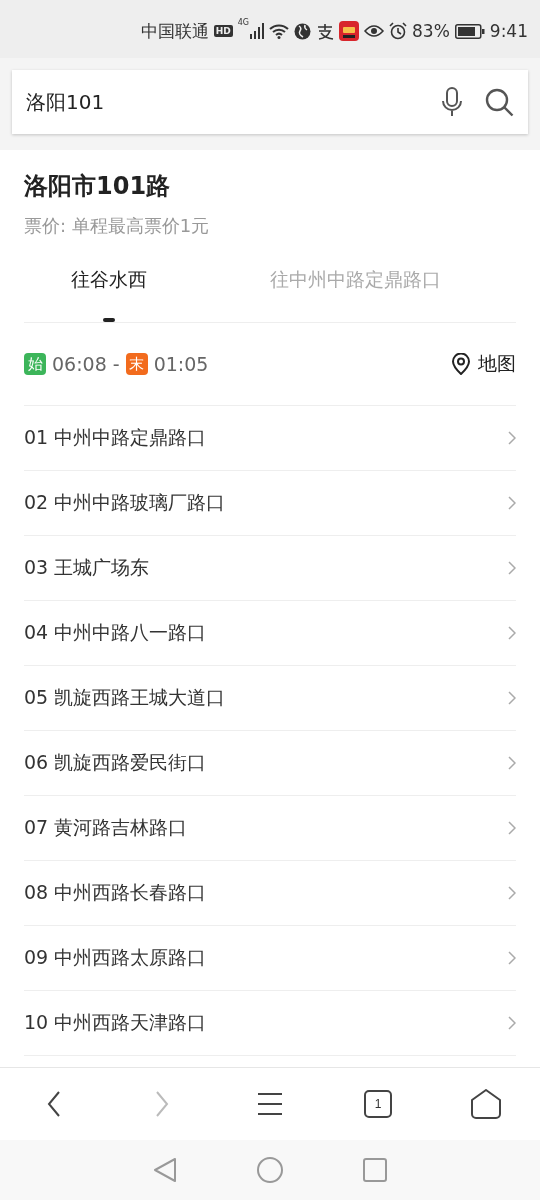  What do you see at coordinates (115, 892) in the screenshot?
I see `stop-name: 08 中州西路长春路口` at bounding box center [115, 892].